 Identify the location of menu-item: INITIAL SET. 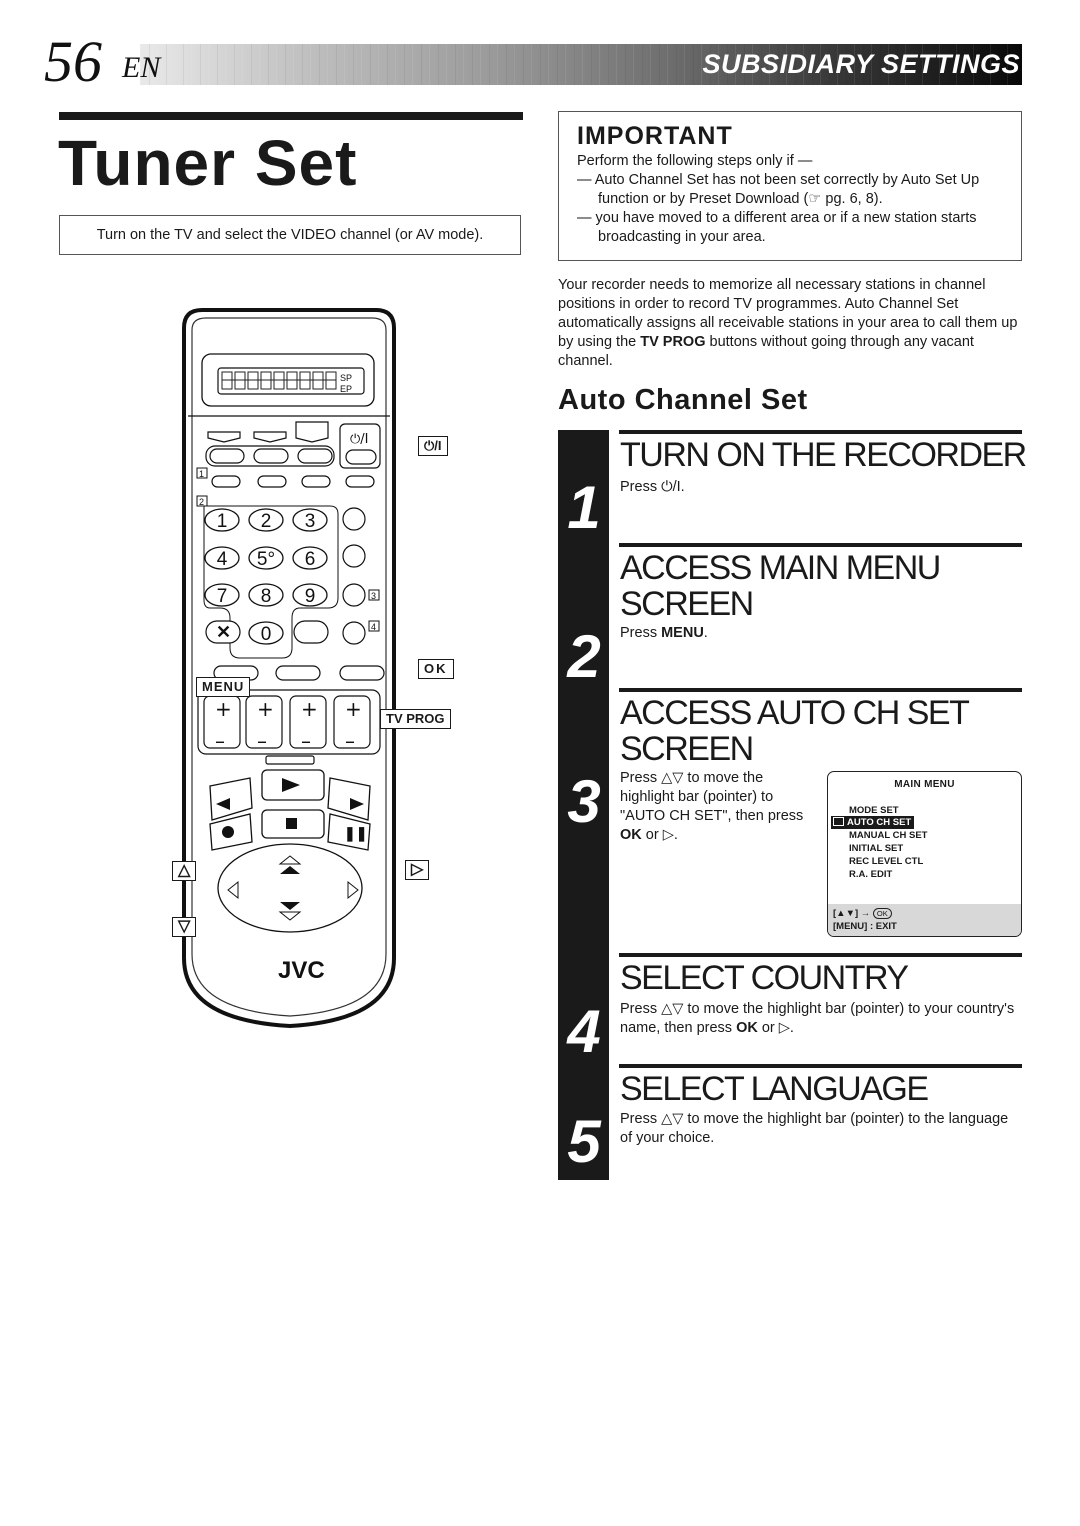
(876, 848).